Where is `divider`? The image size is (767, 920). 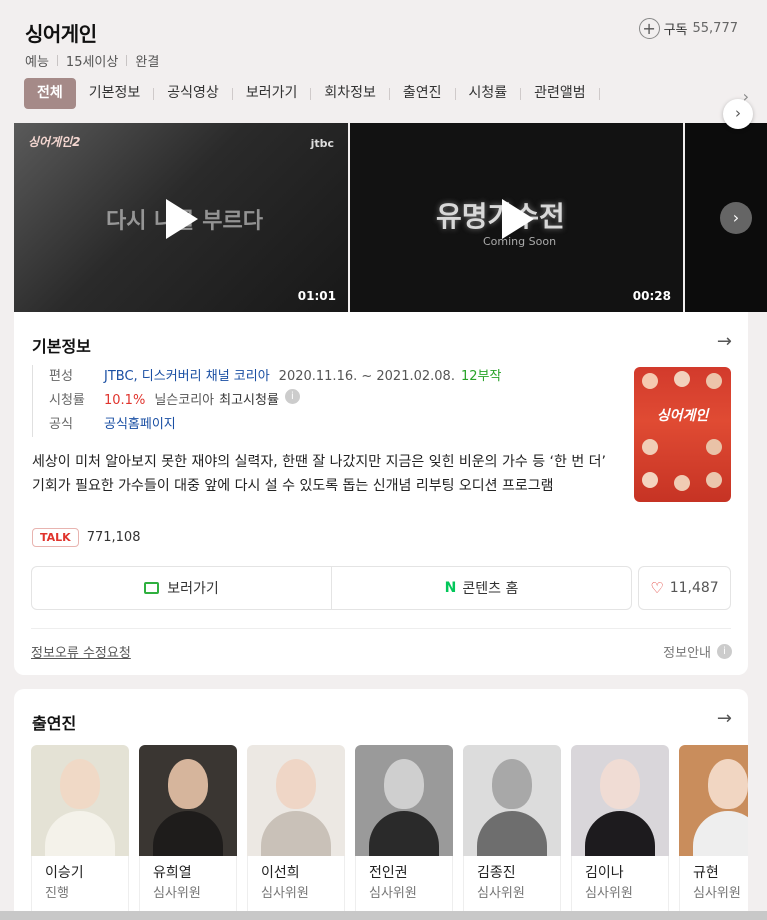
divider is located at coordinates (381, 628).